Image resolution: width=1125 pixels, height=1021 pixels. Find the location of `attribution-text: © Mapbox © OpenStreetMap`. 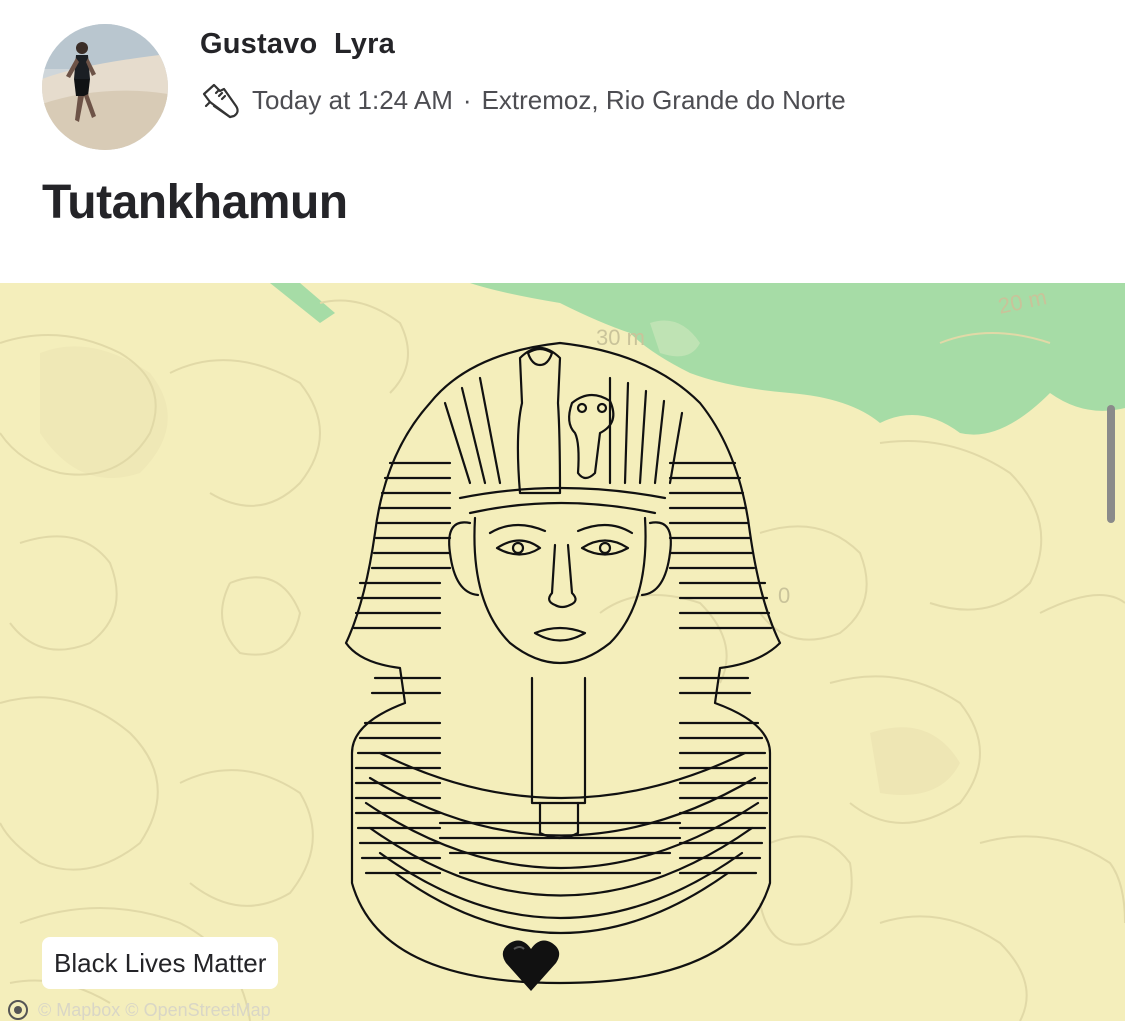

attribution-text: © Mapbox © OpenStreetMap is located at coordinates (154, 1010).